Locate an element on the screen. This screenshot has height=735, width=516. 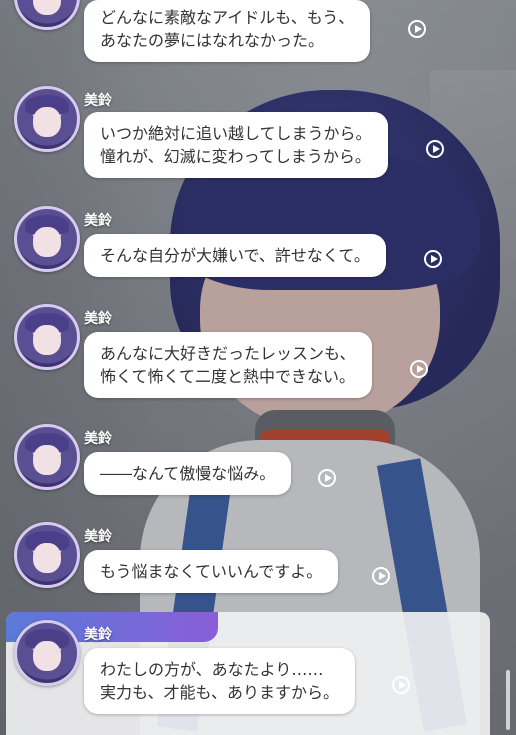
message-line: あなたの夢にはなれなかった。 is located at coordinates (212, 40).